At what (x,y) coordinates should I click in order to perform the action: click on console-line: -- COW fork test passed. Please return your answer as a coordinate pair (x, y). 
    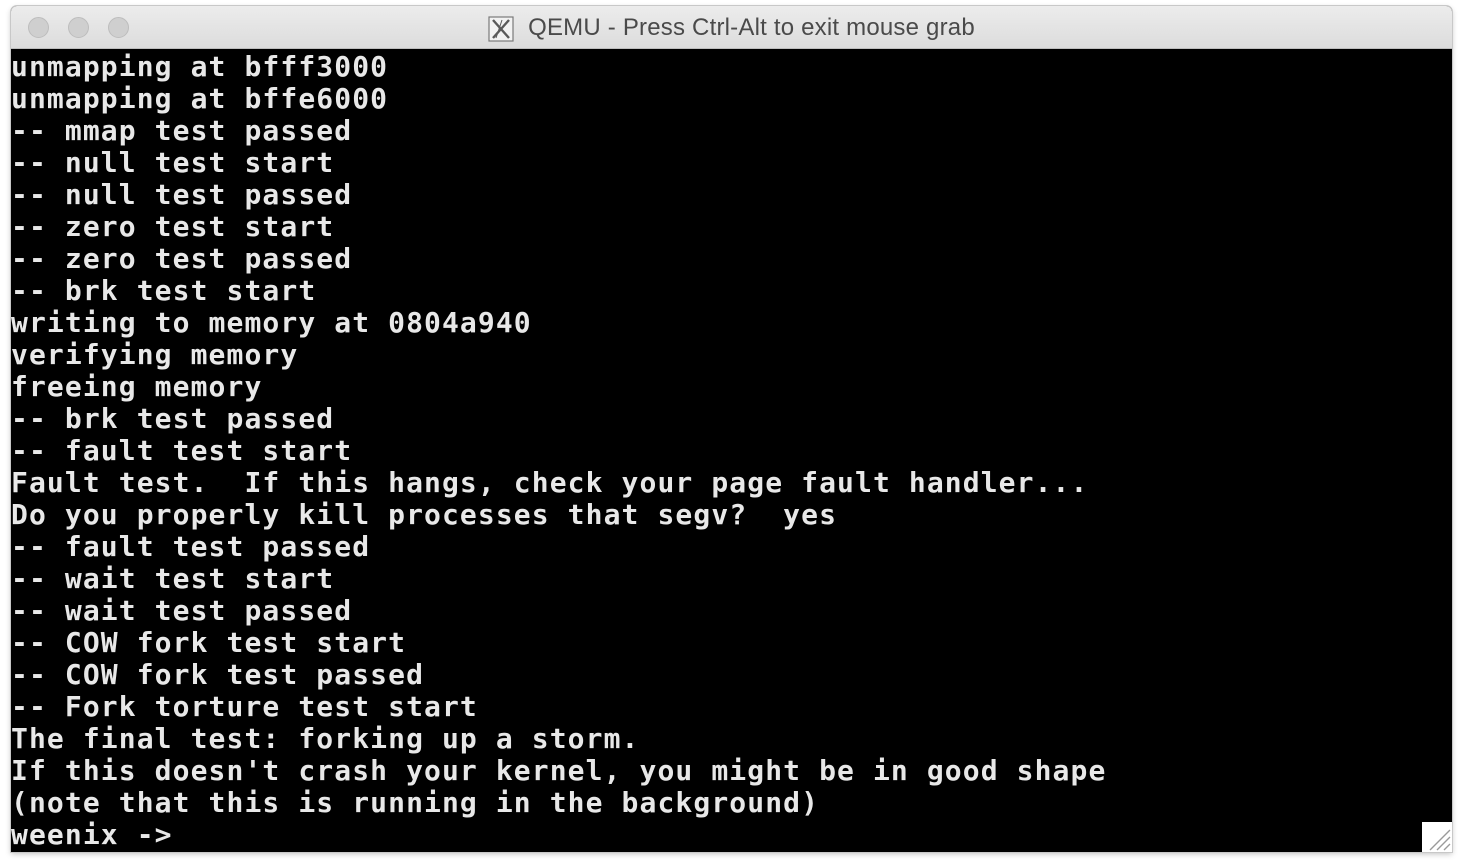
    Looking at the image, I should click on (218, 674).